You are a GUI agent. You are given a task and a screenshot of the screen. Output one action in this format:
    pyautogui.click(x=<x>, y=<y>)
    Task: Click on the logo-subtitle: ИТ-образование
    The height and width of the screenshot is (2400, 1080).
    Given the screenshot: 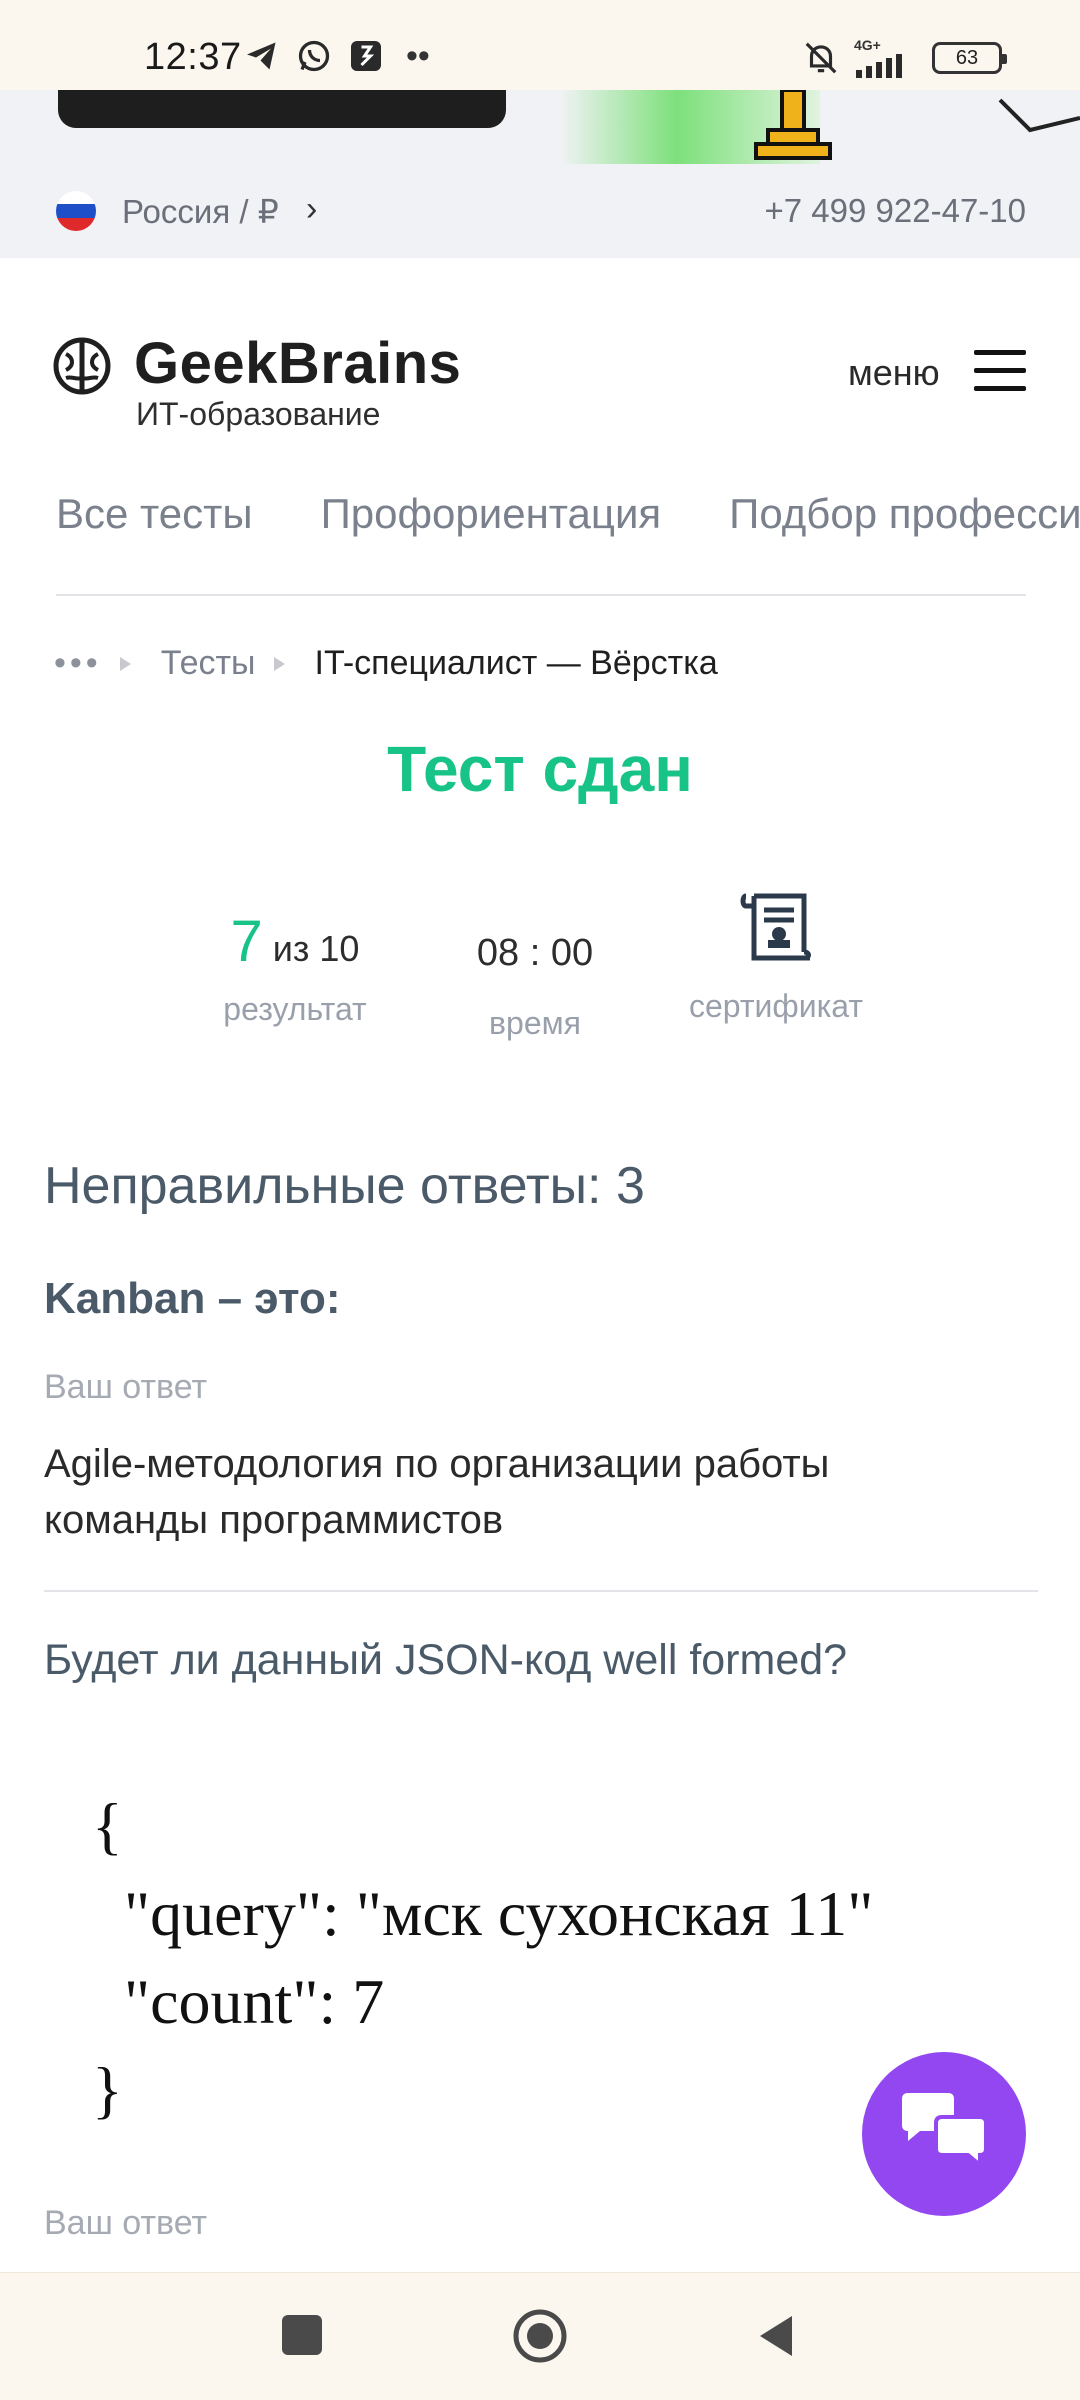 What is the action you would take?
    pyautogui.click(x=258, y=414)
    